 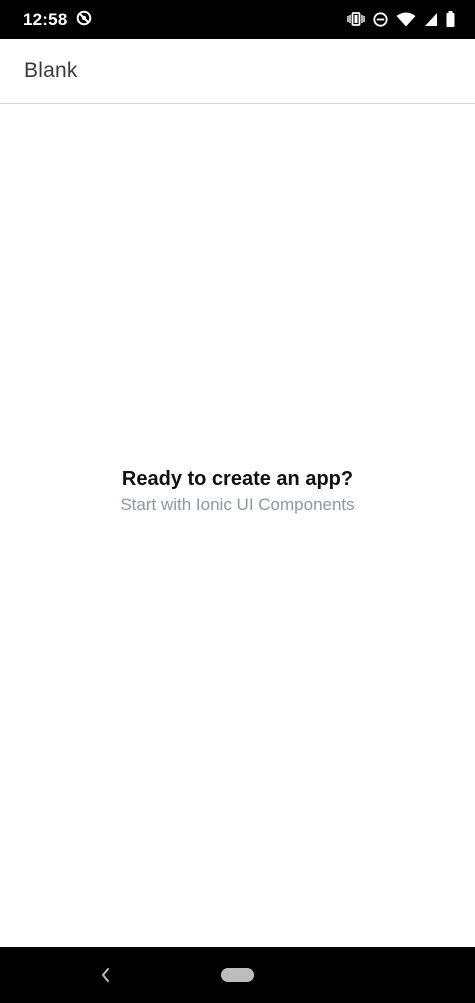 What do you see at coordinates (356, 19) in the screenshot?
I see `vibrate-icon` at bounding box center [356, 19].